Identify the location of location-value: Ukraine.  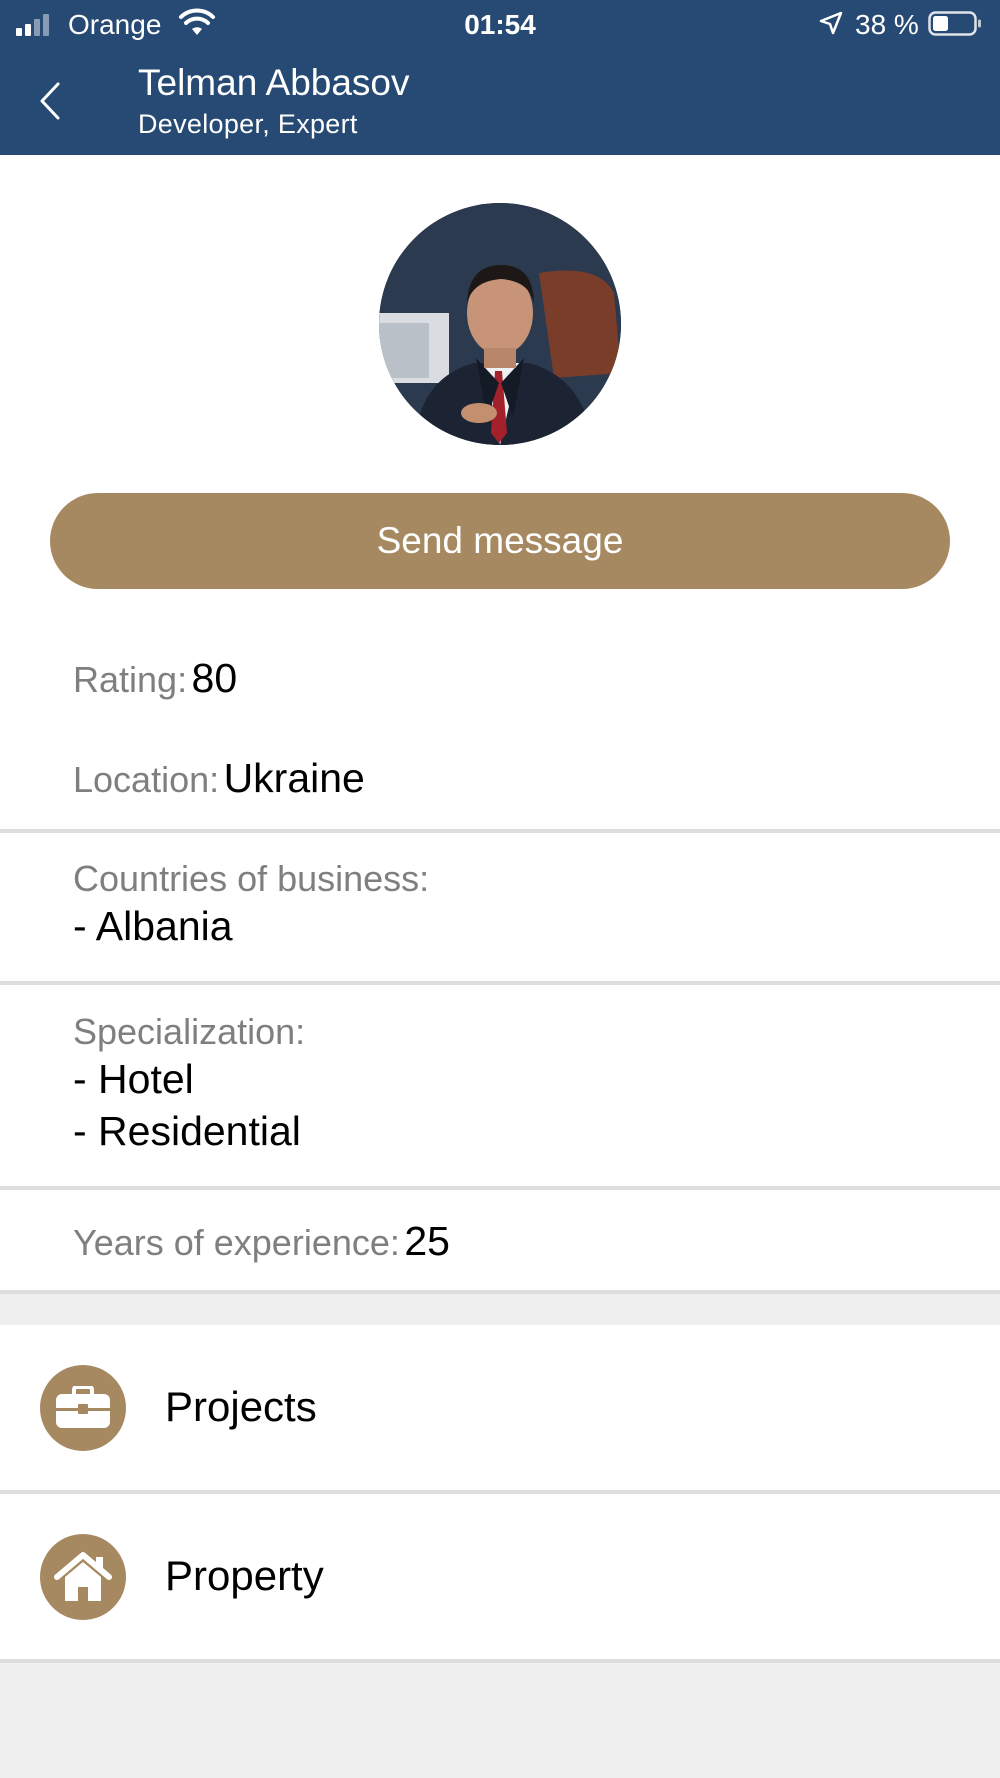
(294, 778).